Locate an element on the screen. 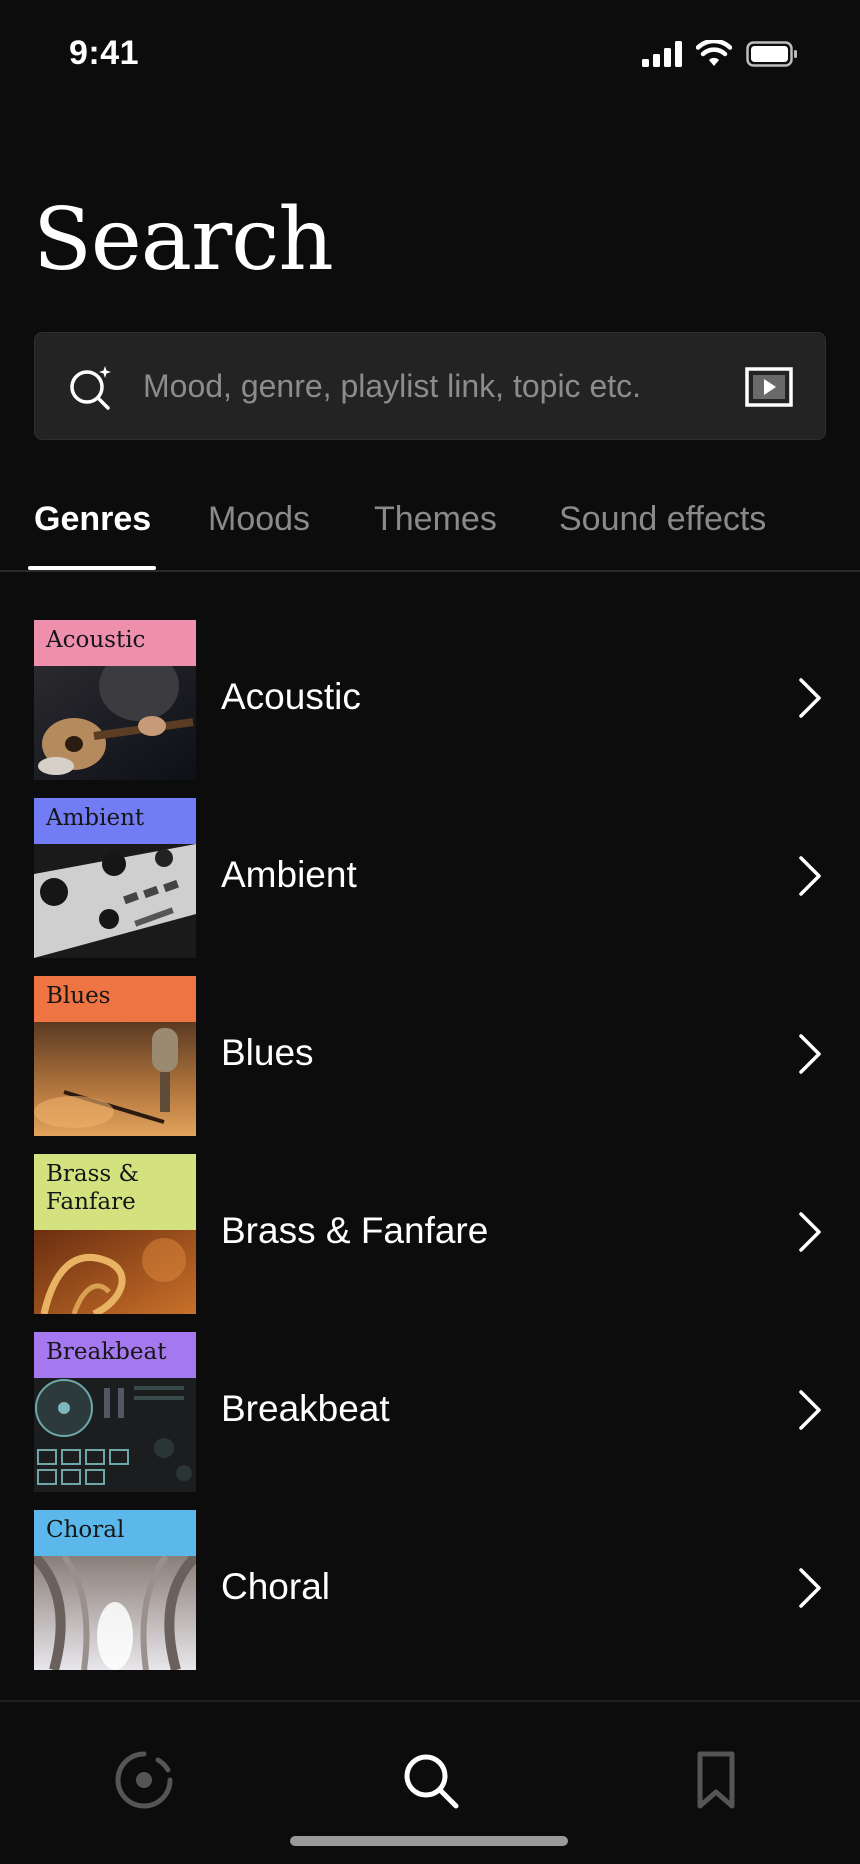 This screenshot has height=1864, width=860. genre-thumbnail: Brass & Fanfare is located at coordinates (115, 1234).